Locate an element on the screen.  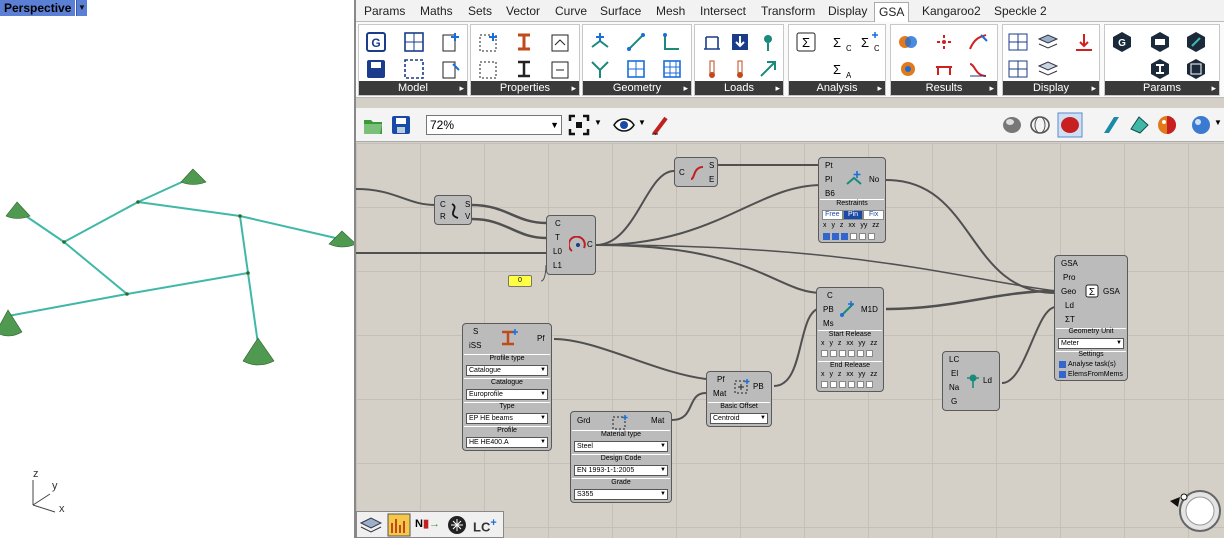
load-diagram-icon is located at coordinates (1084, 42).